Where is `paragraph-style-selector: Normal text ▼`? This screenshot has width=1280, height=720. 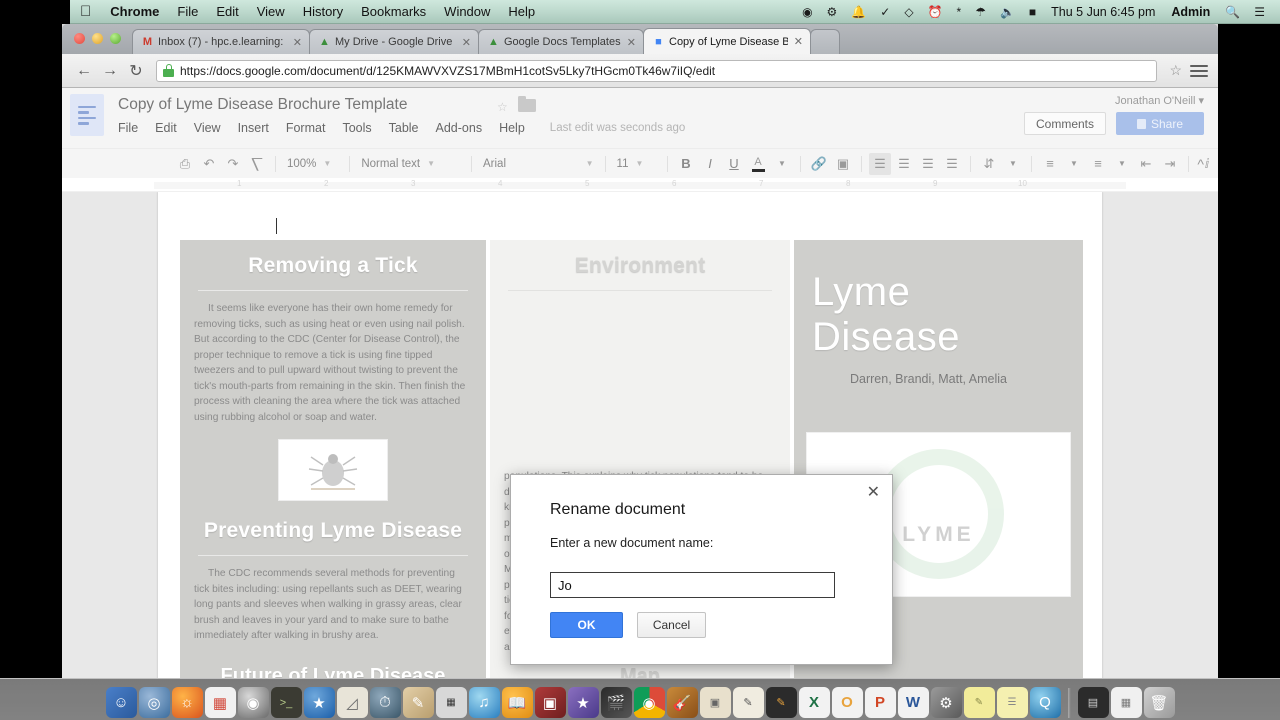 paragraph-style-selector: Normal text ▼ is located at coordinates (410, 164).